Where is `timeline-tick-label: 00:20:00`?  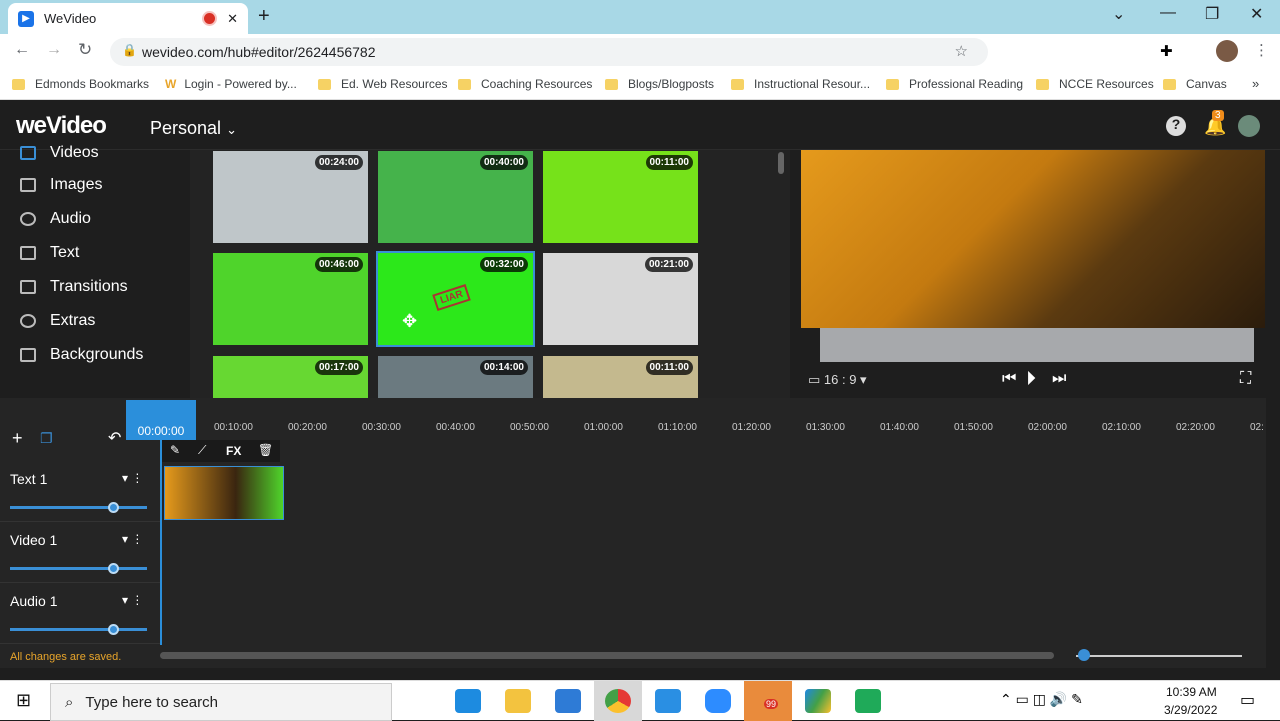
timeline-tick-label: 00:20:00 is located at coordinates (307, 427).